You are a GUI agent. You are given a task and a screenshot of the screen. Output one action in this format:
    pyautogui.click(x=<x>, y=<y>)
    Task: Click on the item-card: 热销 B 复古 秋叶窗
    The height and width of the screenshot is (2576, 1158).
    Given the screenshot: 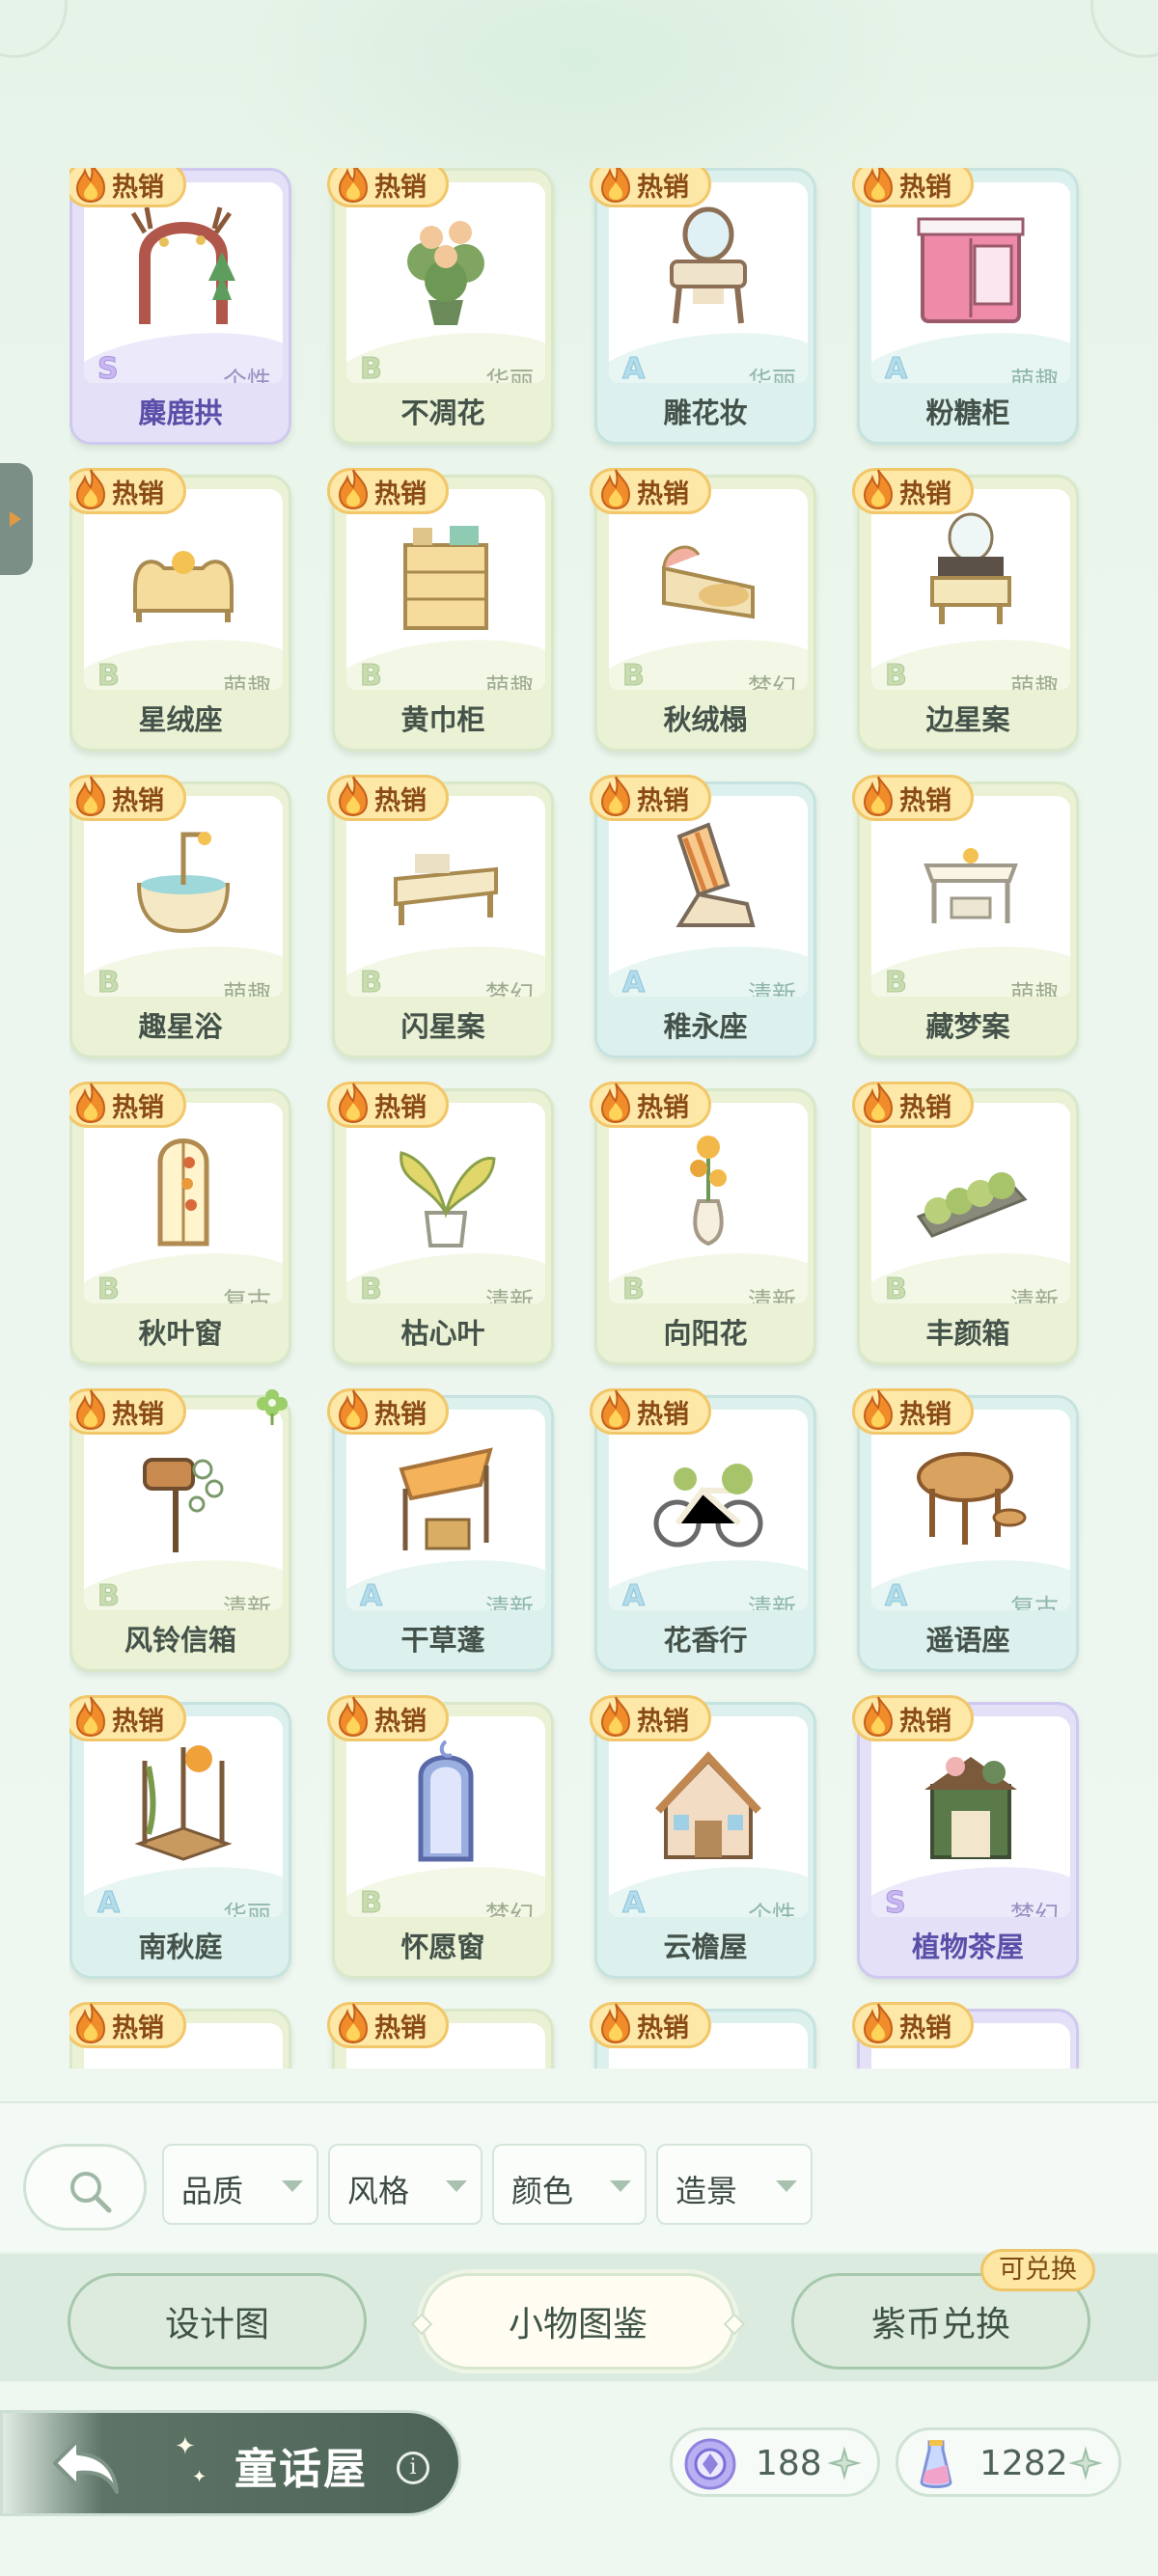 What is the action you would take?
    pyautogui.click(x=180, y=1223)
    